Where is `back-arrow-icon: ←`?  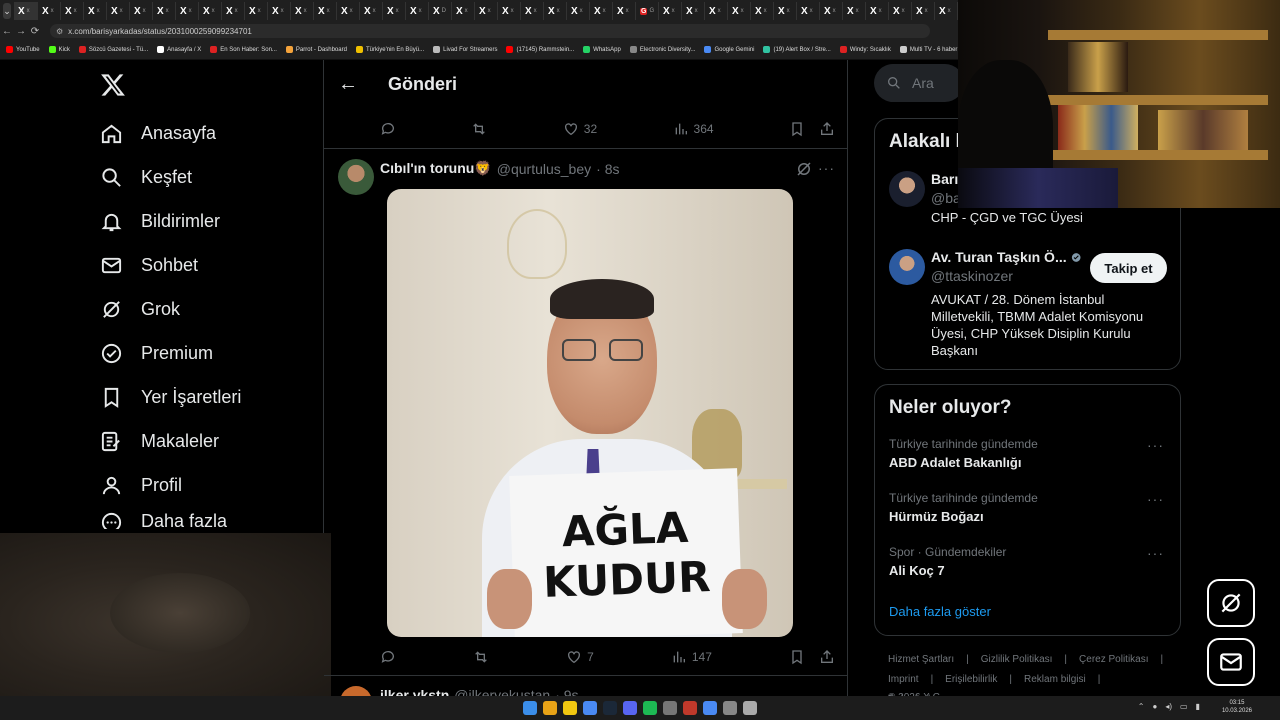
back-arrow-icon: ← is located at coordinates (348, 84).